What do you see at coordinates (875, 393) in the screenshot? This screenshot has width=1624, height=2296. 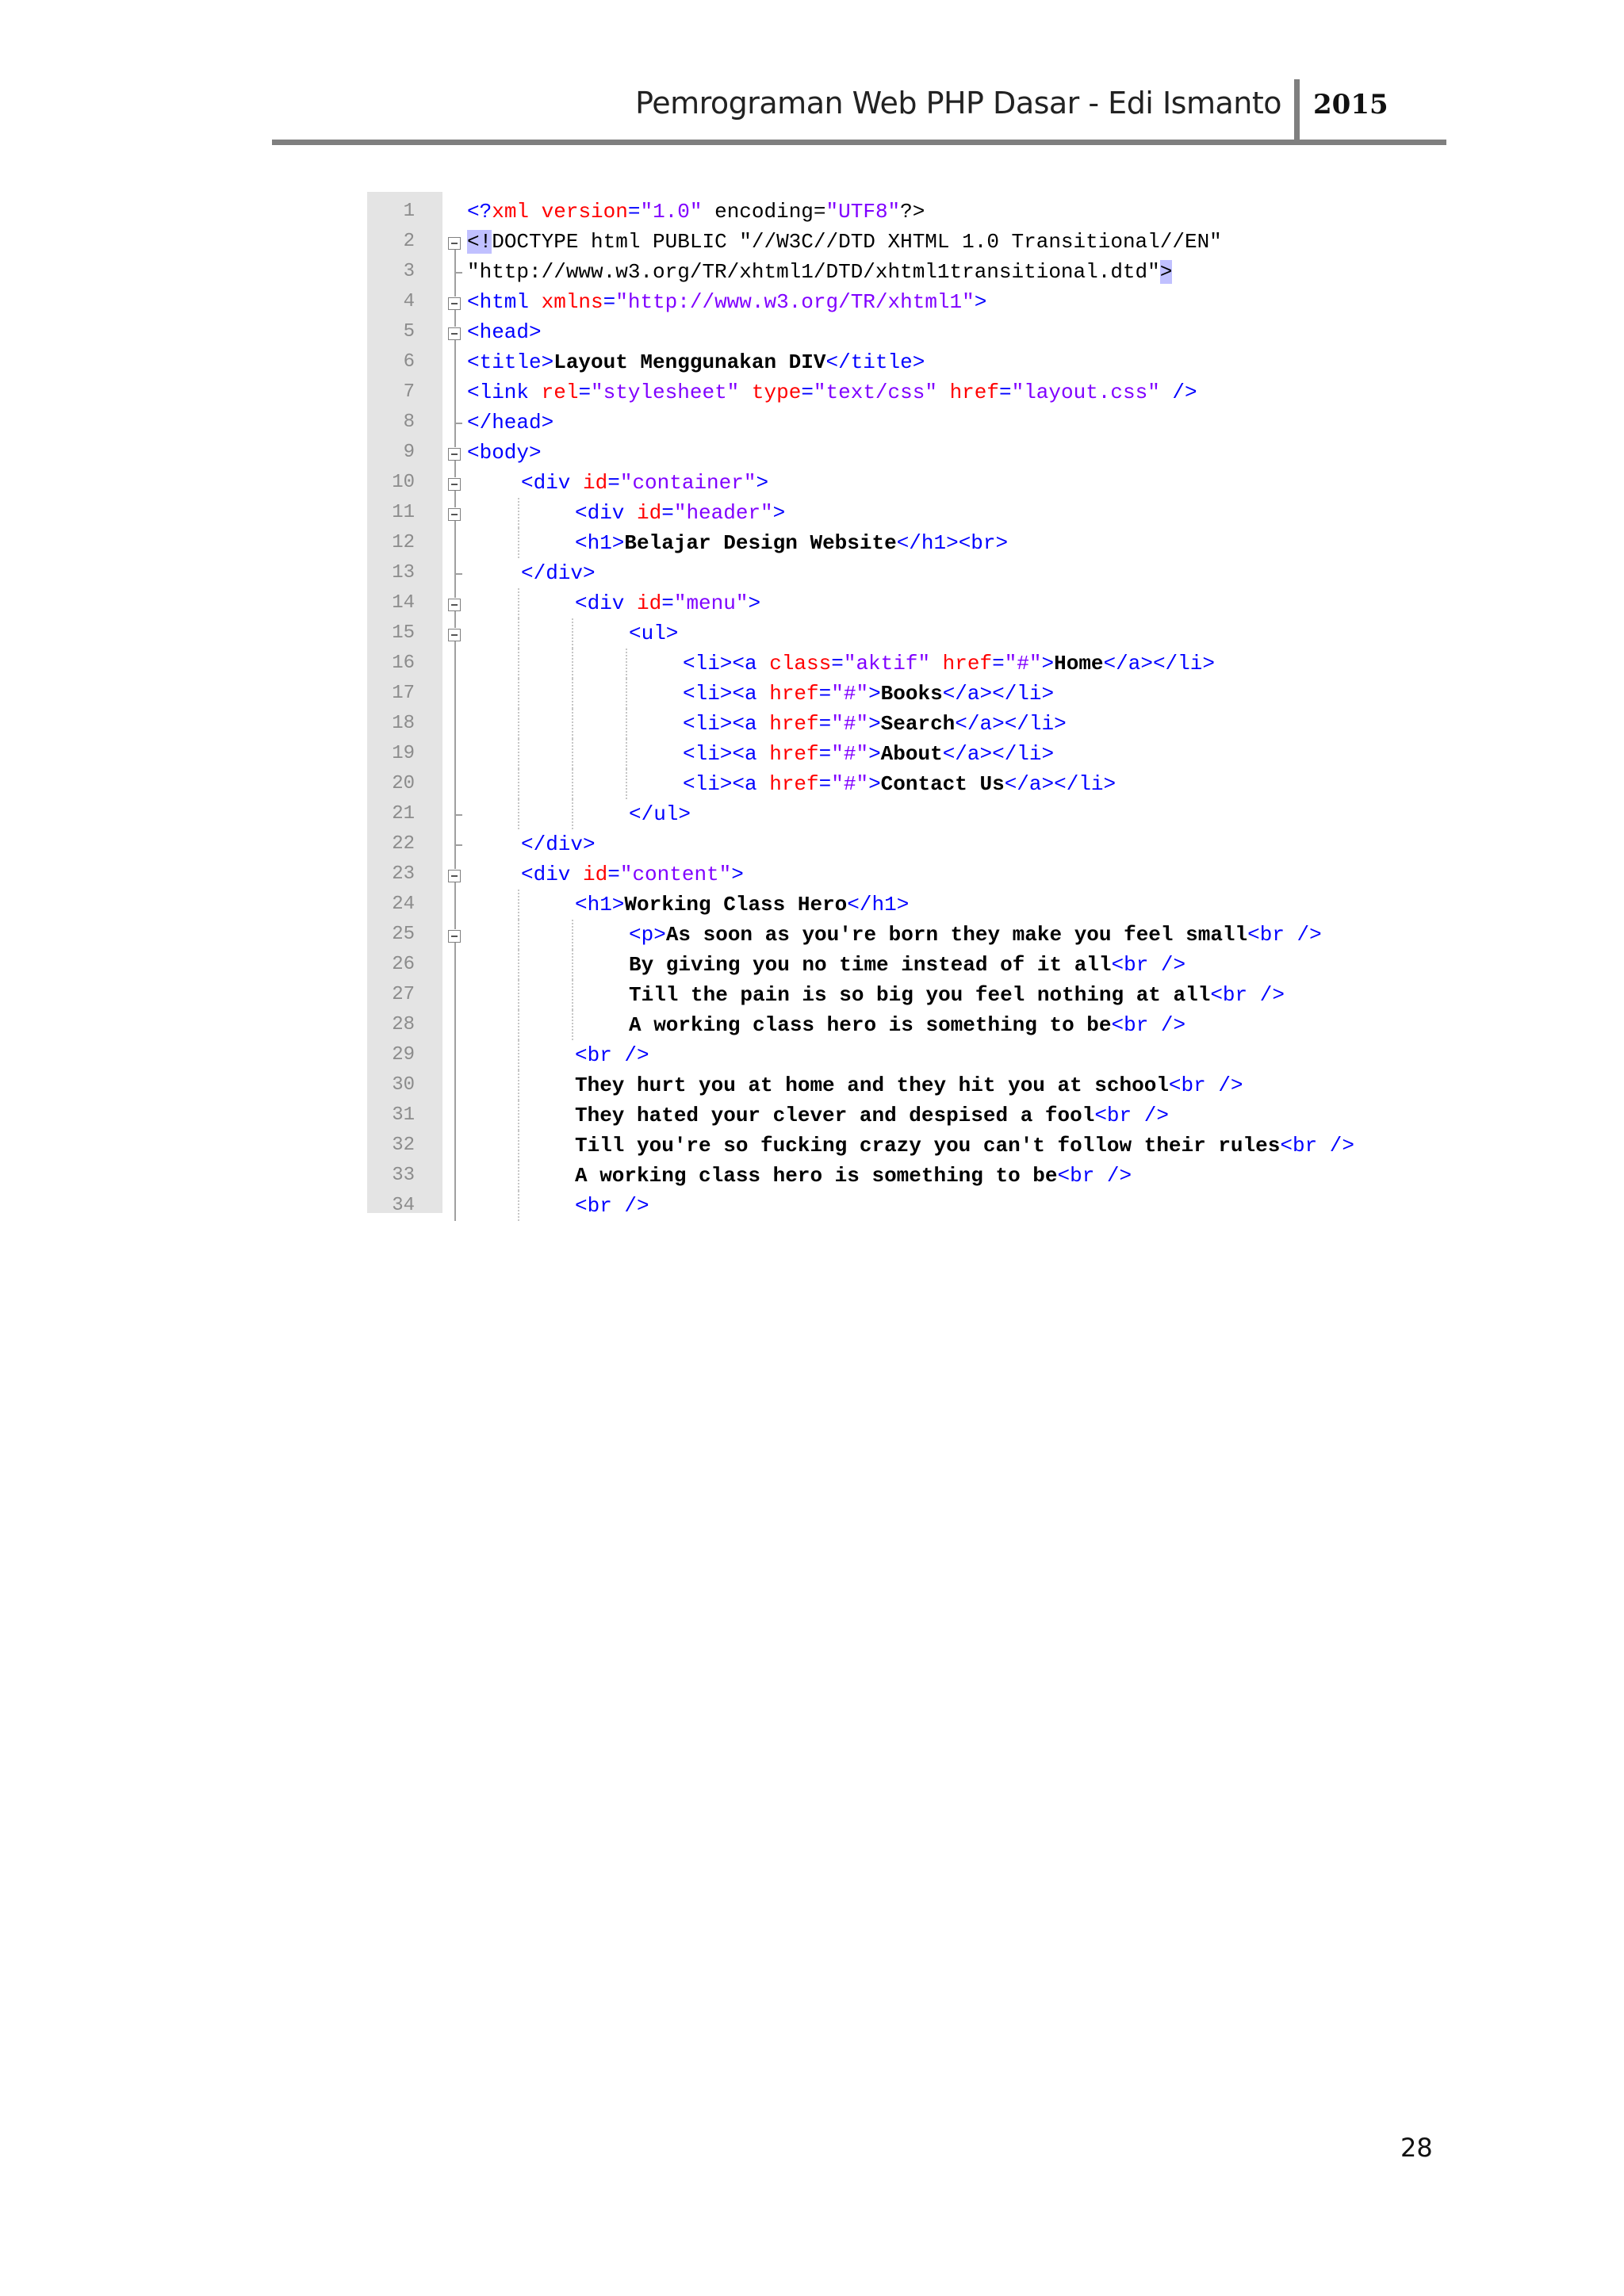 I see `code-token: "text/css"` at bounding box center [875, 393].